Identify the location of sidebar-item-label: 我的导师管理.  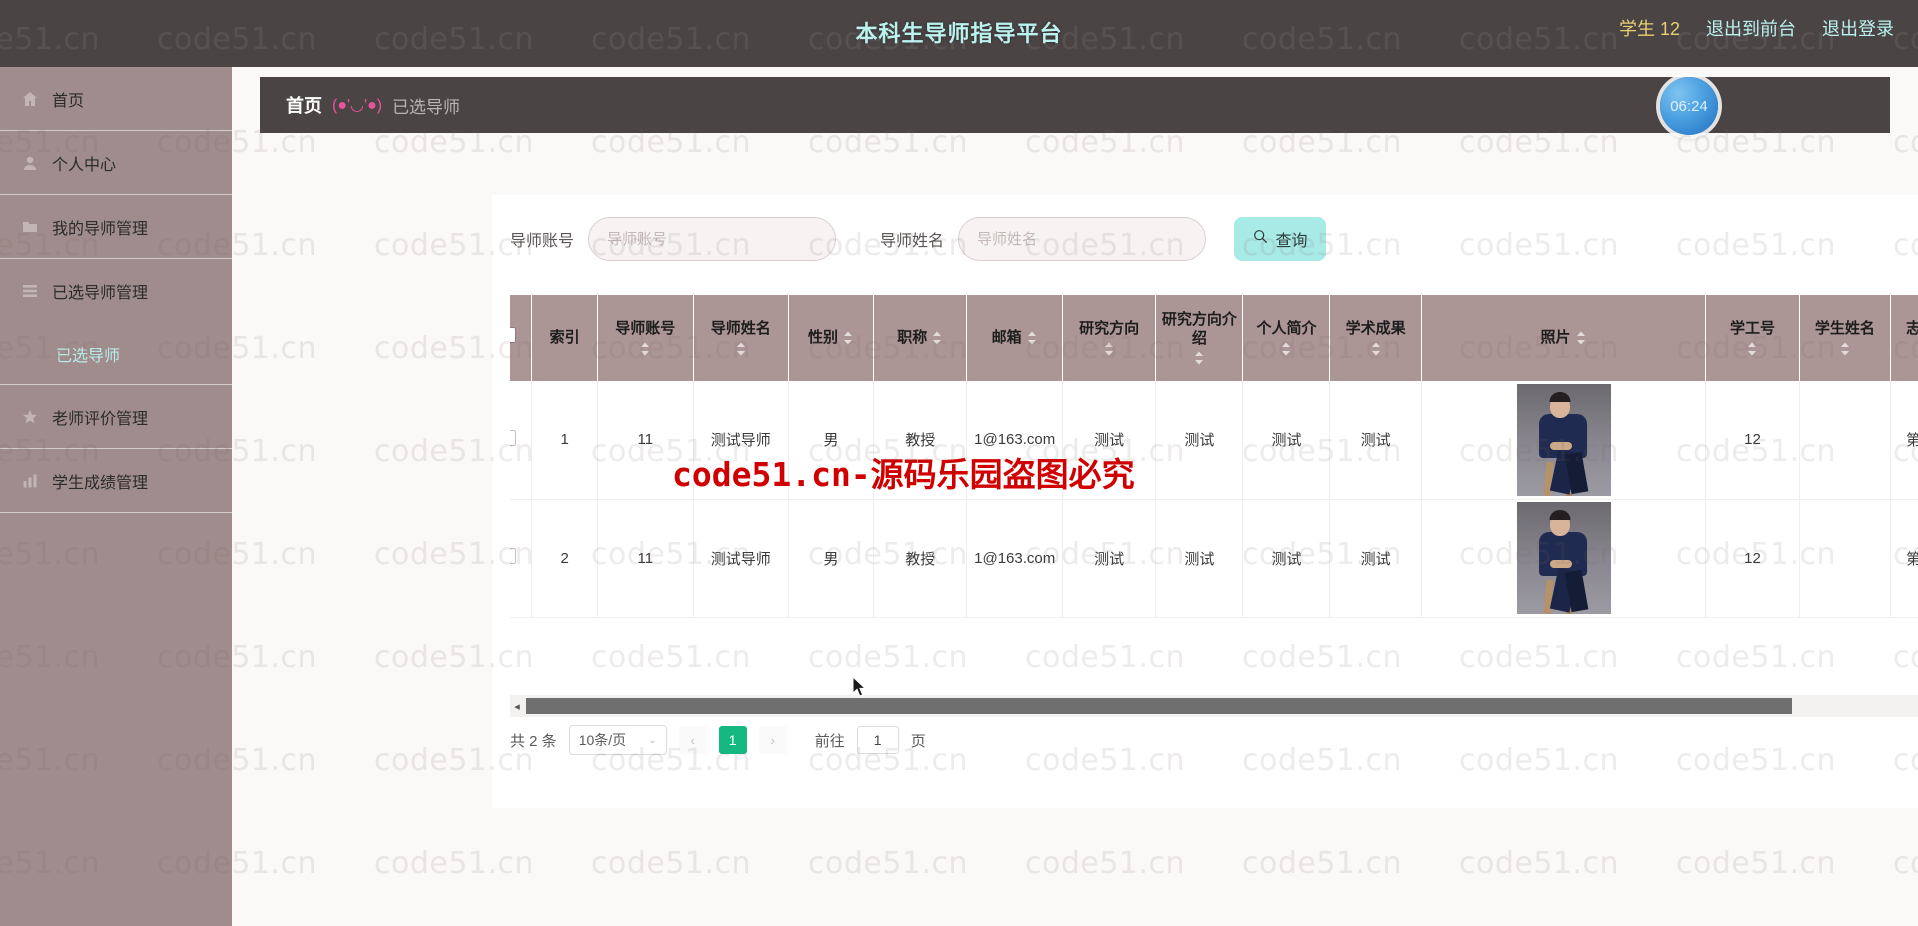
(100, 229).